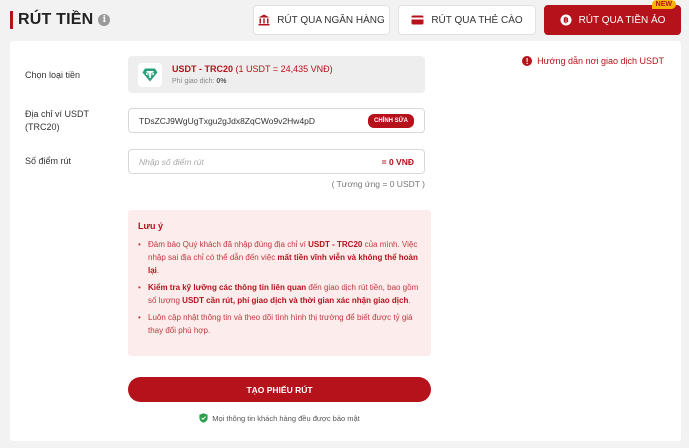  I want to click on points-input, so click(229, 161).